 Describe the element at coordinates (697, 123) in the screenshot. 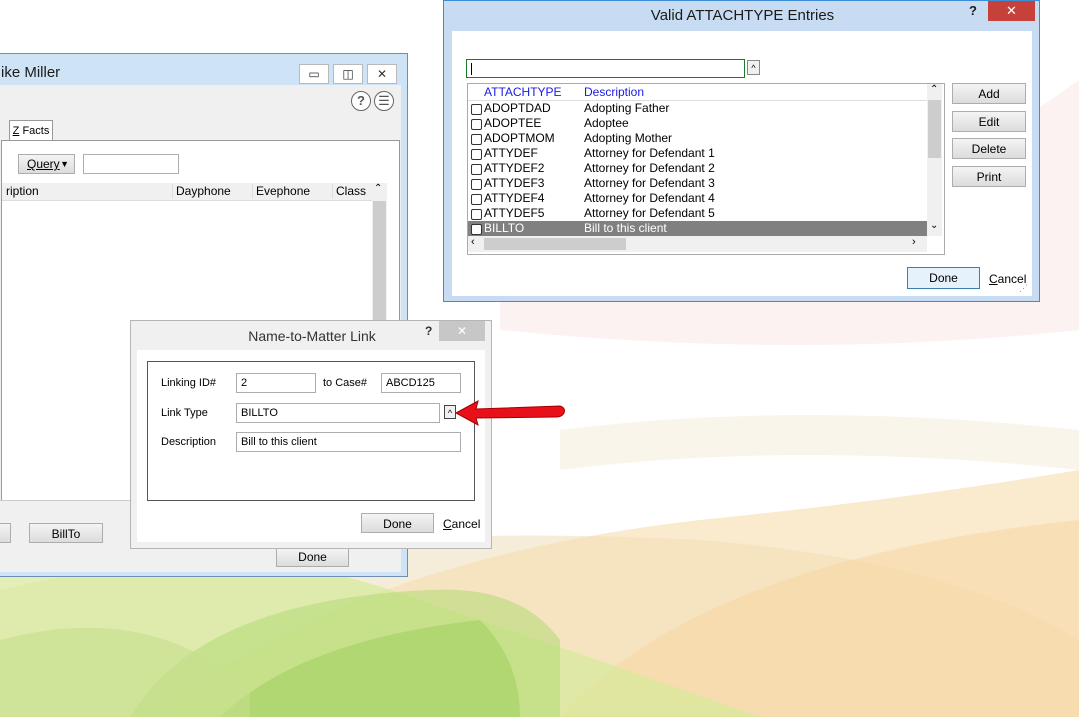

I see `list-item: ADOPTEE Adoptee` at that location.